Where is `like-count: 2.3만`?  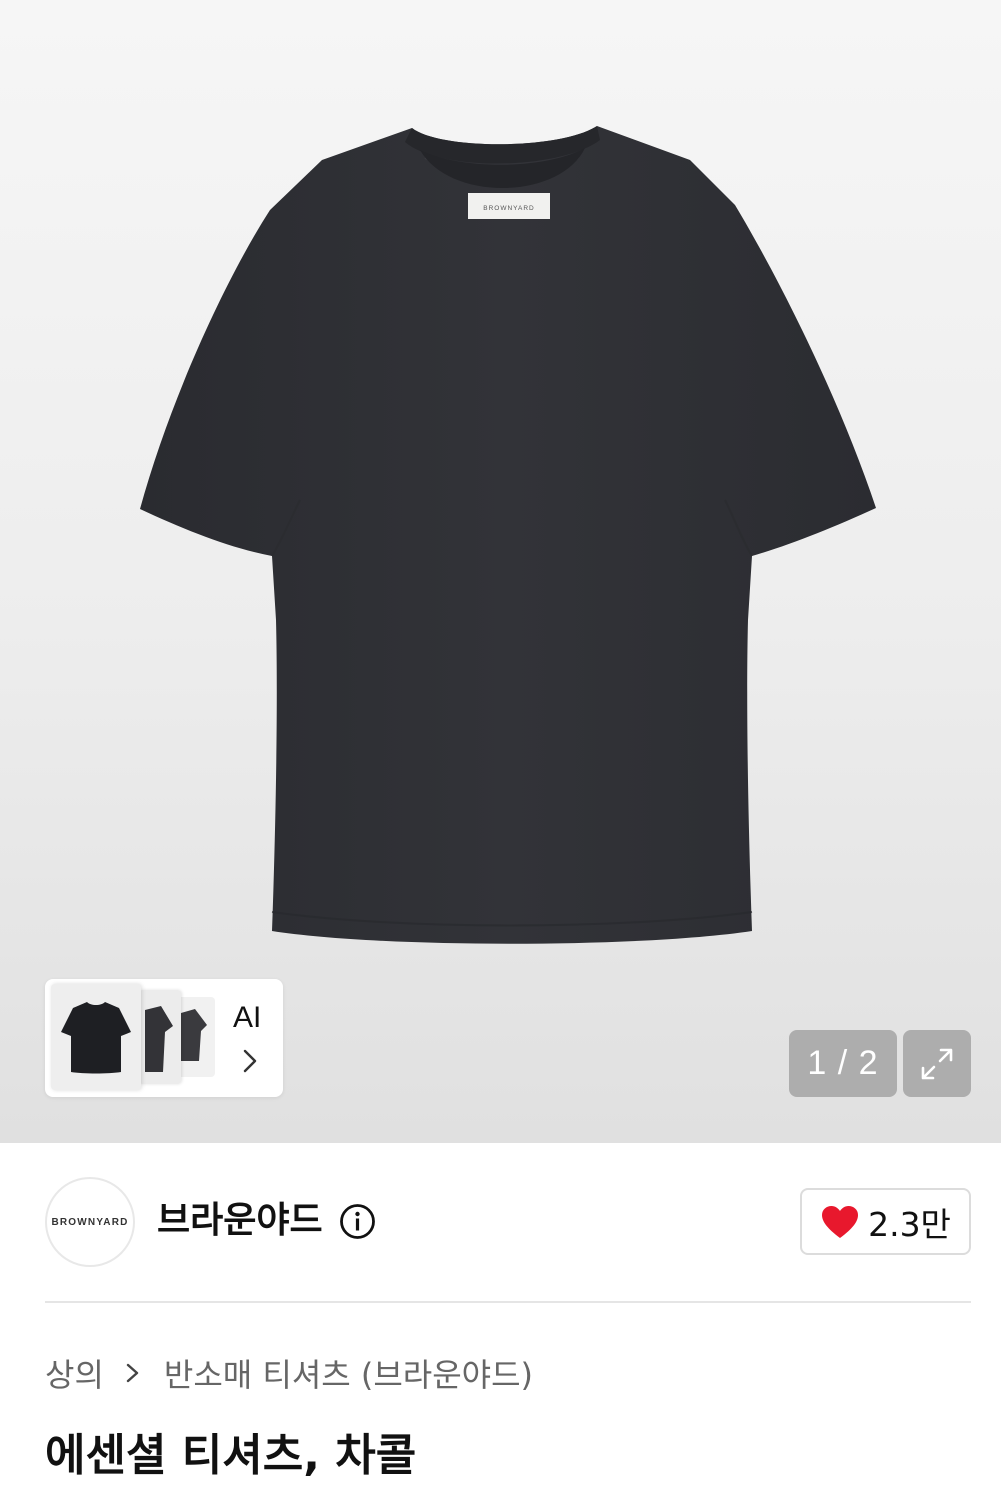
like-count: 2.3만 is located at coordinates (909, 1224).